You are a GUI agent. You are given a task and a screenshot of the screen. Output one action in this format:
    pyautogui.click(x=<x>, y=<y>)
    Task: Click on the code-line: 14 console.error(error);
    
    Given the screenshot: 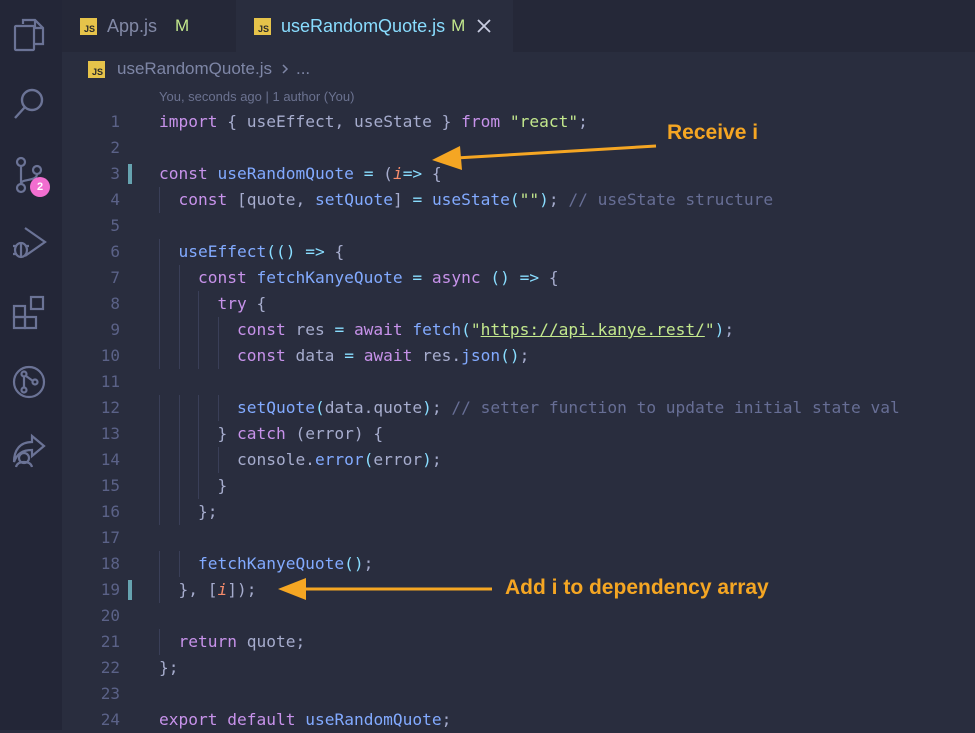 What is the action you would take?
    pyautogui.click(x=518, y=460)
    